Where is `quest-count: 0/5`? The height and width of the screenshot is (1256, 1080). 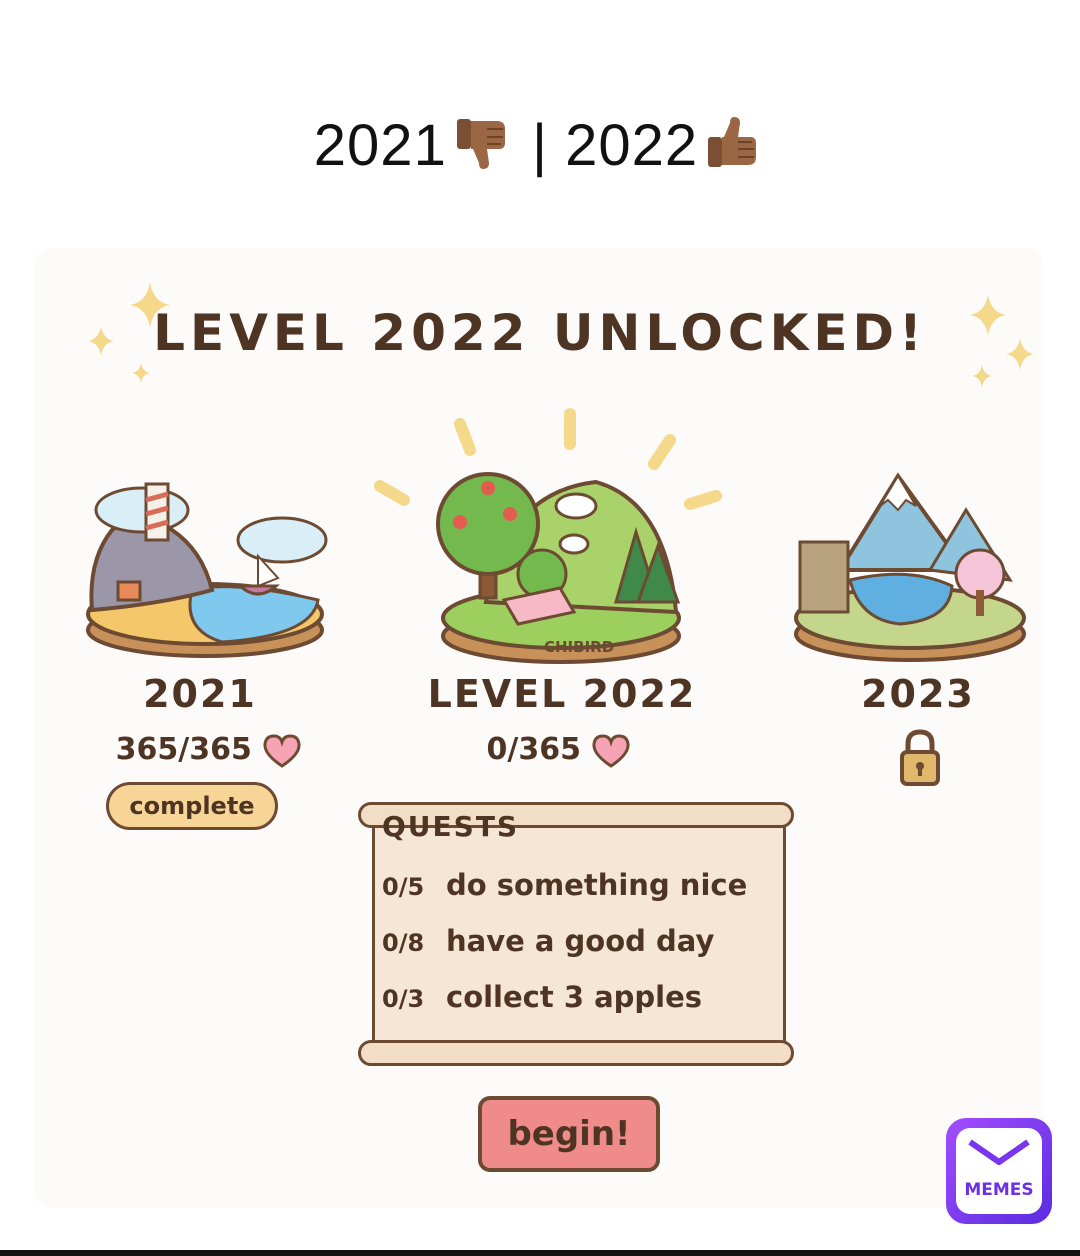
quest-count: 0/5 is located at coordinates (403, 887).